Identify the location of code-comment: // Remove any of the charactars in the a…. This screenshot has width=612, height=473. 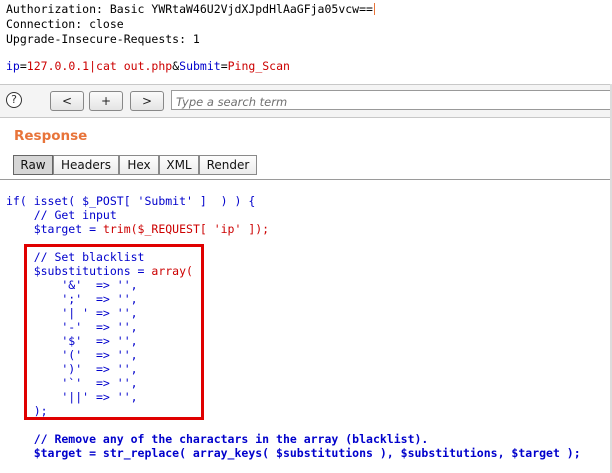
(217, 439).